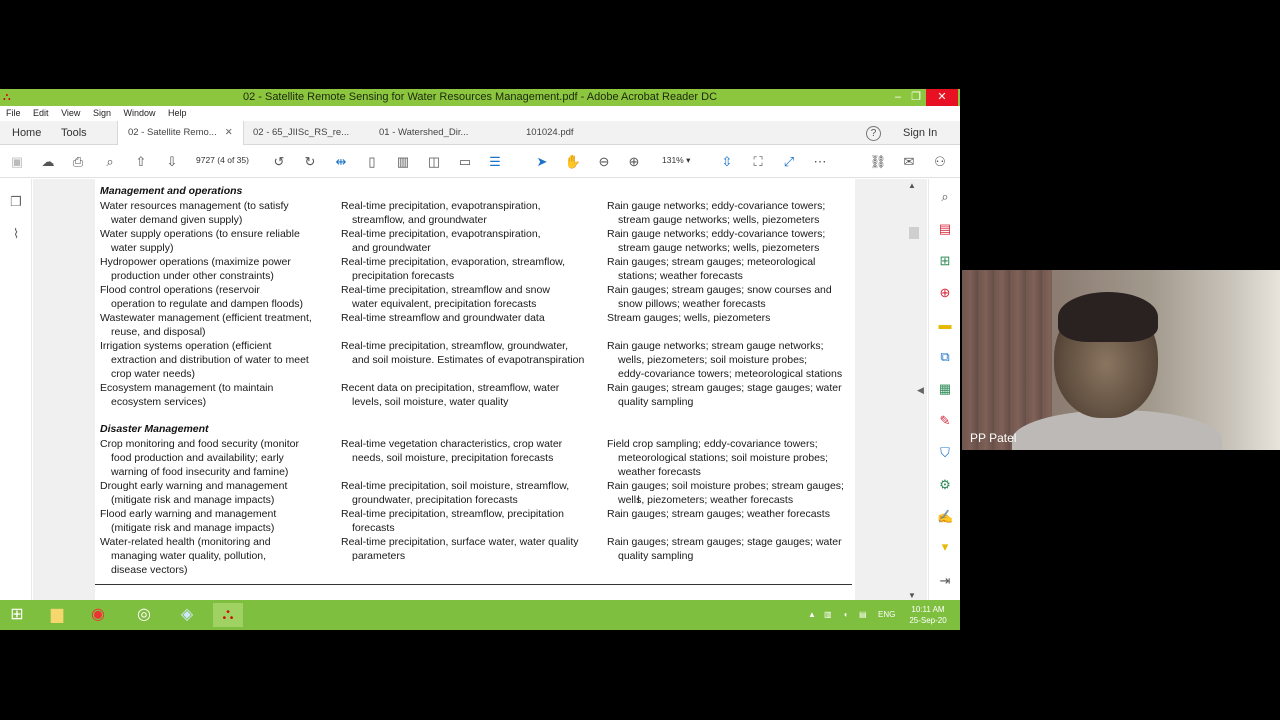 The height and width of the screenshot is (720, 1280). I want to click on page-thumbnails-icon: ❒, so click(16, 202).